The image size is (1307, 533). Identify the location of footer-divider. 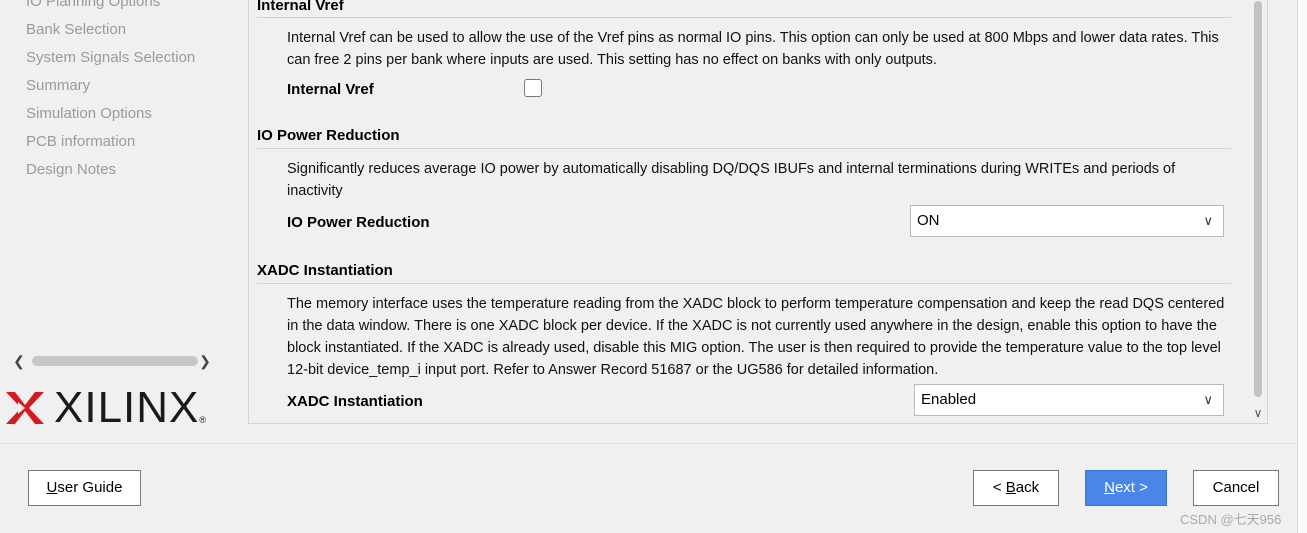
(653, 443).